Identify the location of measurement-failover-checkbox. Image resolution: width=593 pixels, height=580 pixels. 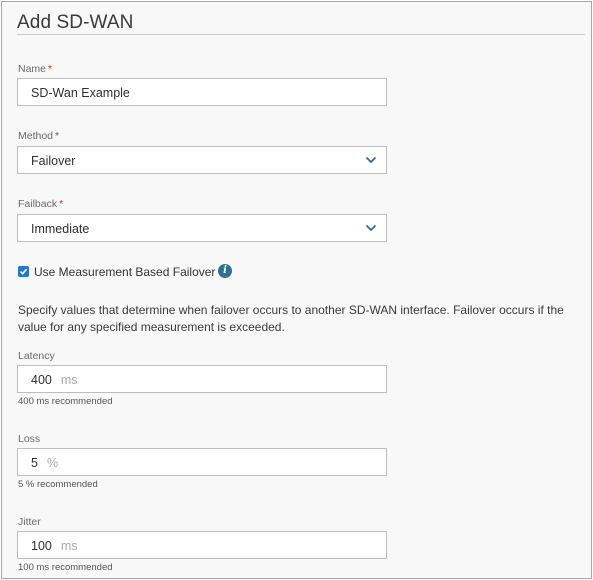
(23, 271).